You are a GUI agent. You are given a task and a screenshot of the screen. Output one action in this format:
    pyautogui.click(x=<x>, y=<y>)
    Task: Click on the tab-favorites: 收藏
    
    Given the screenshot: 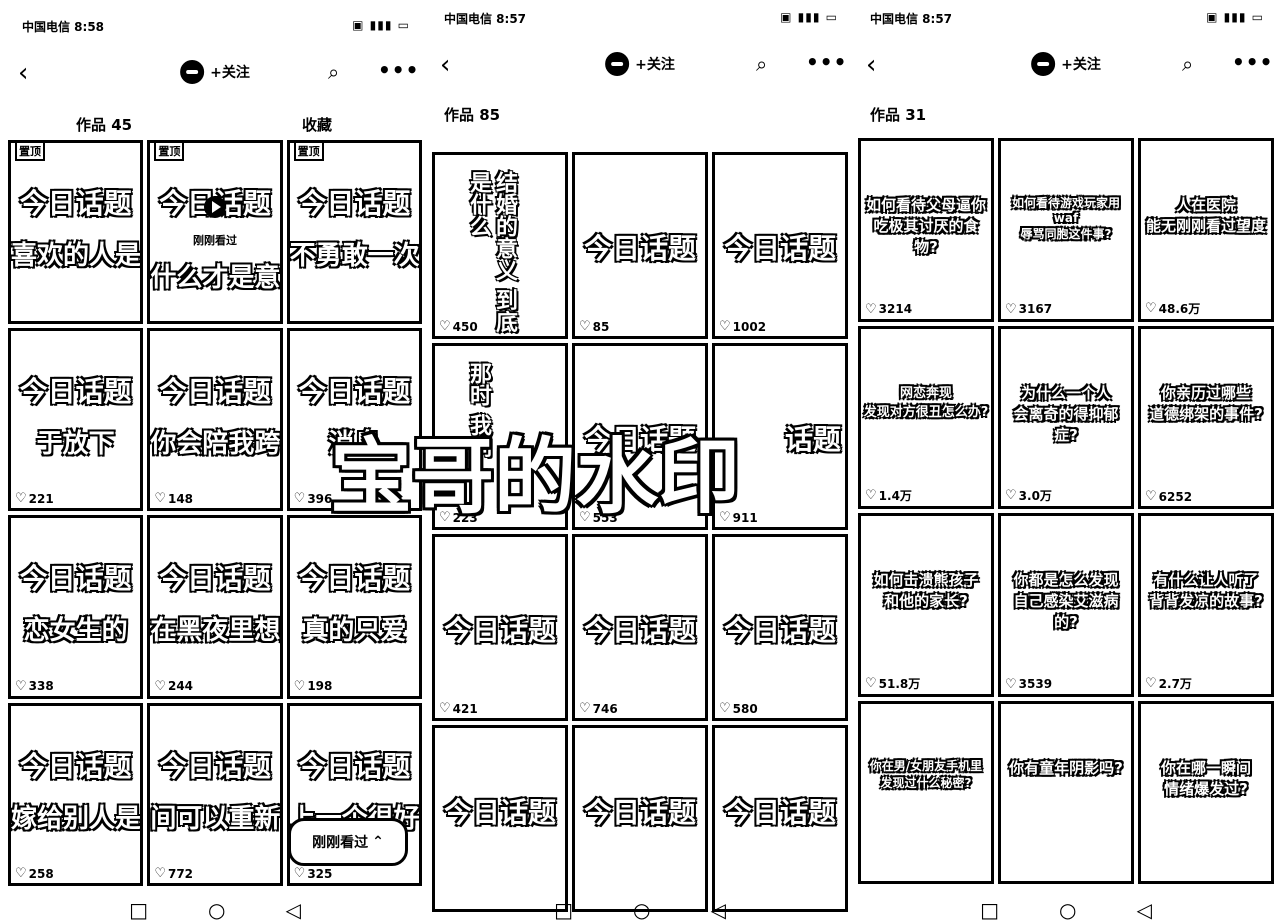 What is the action you would take?
    pyautogui.click(x=317, y=124)
    